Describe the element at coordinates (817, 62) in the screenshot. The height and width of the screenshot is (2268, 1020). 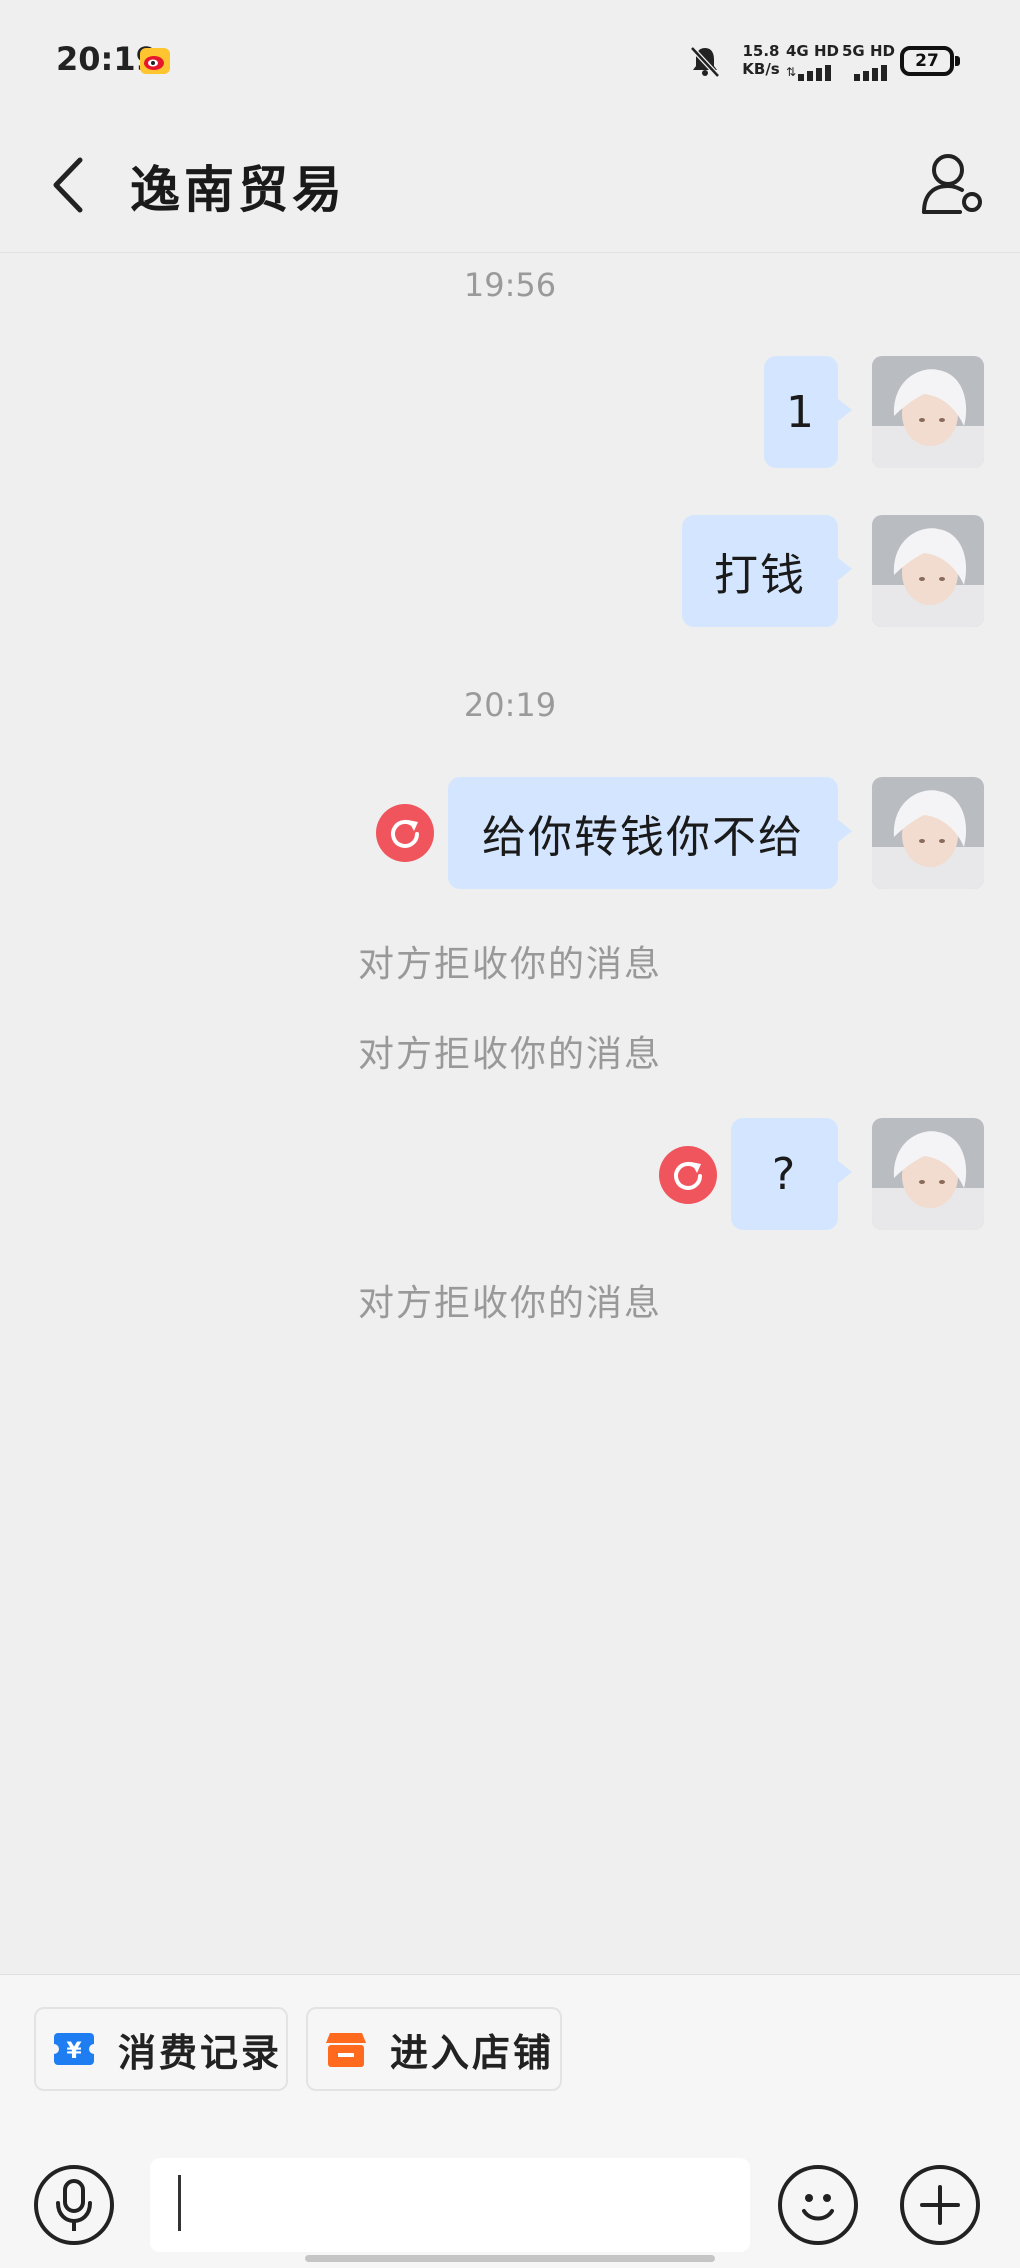
I see `signal-4g: 4G HD ⇅` at that location.